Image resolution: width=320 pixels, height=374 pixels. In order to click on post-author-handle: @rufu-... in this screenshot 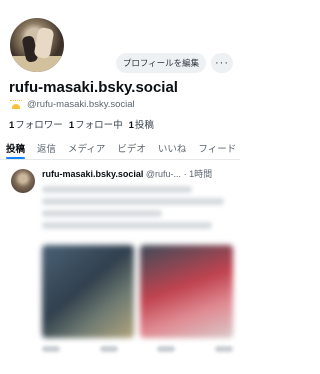, I will do `click(163, 174)`.